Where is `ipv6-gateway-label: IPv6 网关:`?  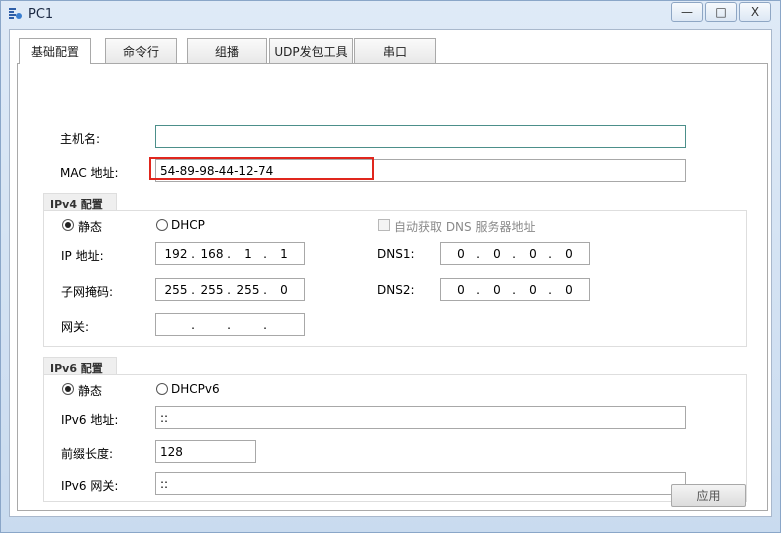
ipv6-gateway-label: IPv6 网关: is located at coordinates (90, 486).